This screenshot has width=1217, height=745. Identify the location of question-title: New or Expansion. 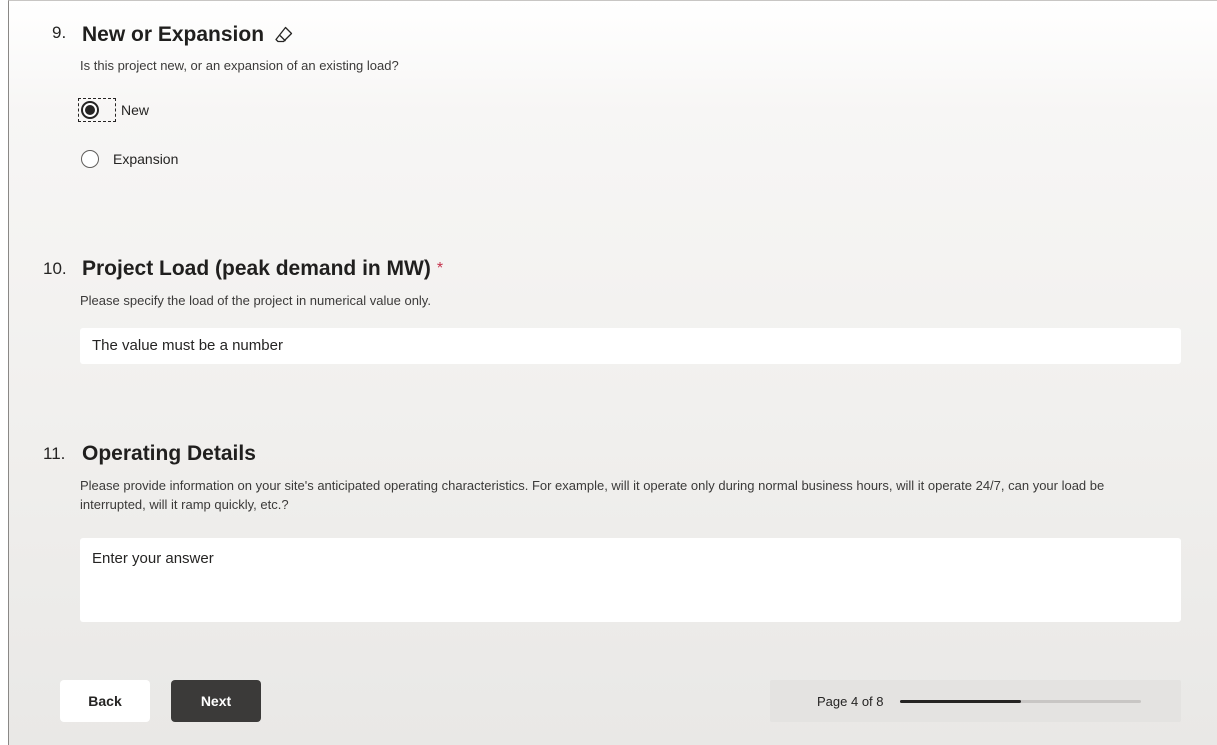
(188, 35).